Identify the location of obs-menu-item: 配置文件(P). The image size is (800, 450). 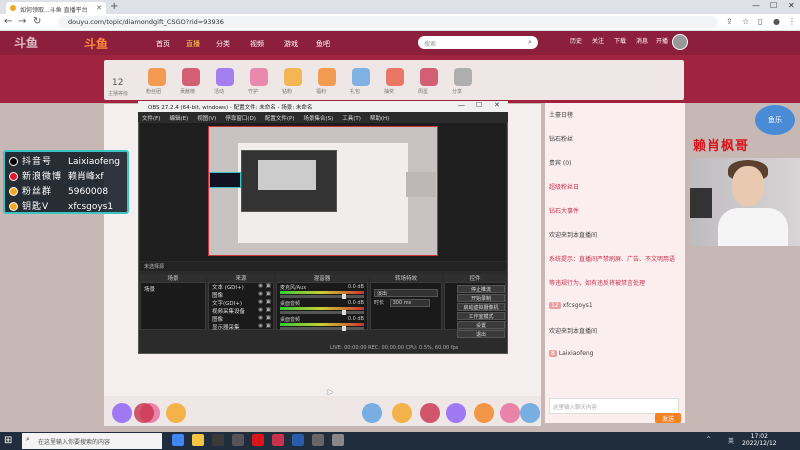
(280, 119).